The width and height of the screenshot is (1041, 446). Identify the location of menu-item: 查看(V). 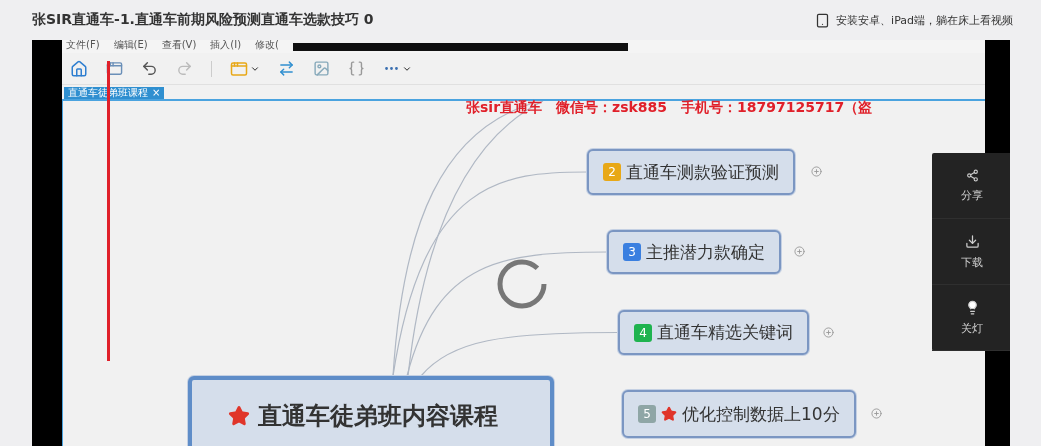
(179, 45).